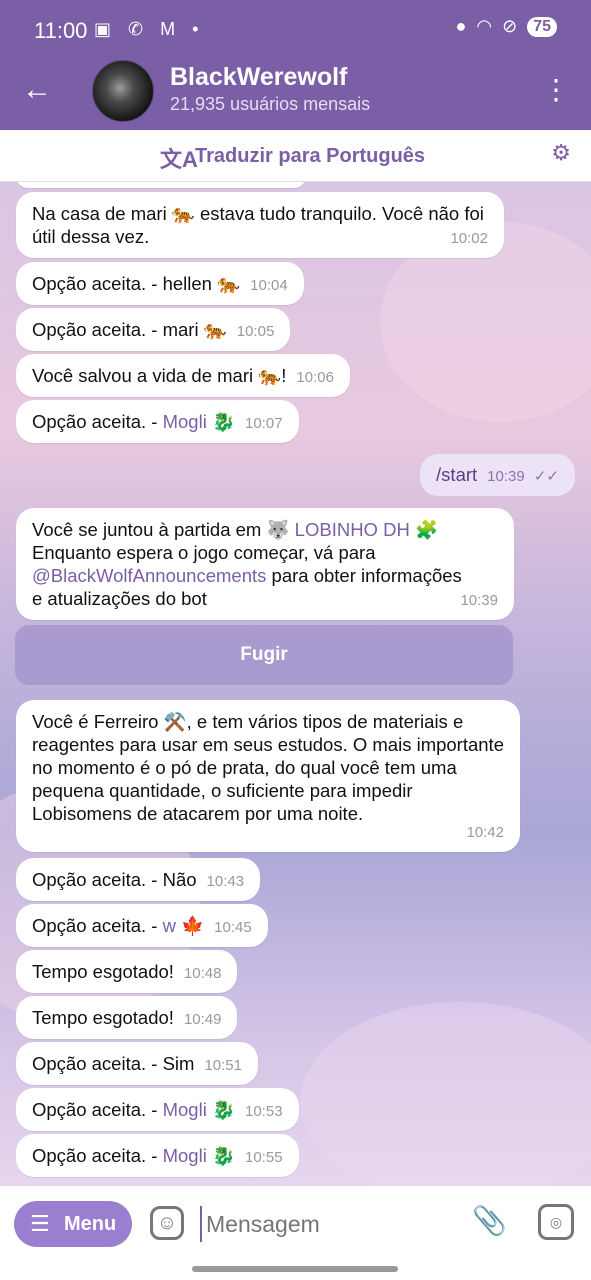 The image size is (591, 1280). What do you see at coordinates (223, 1065) in the screenshot?
I see `message-time: 10:51` at bounding box center [223, 1065].